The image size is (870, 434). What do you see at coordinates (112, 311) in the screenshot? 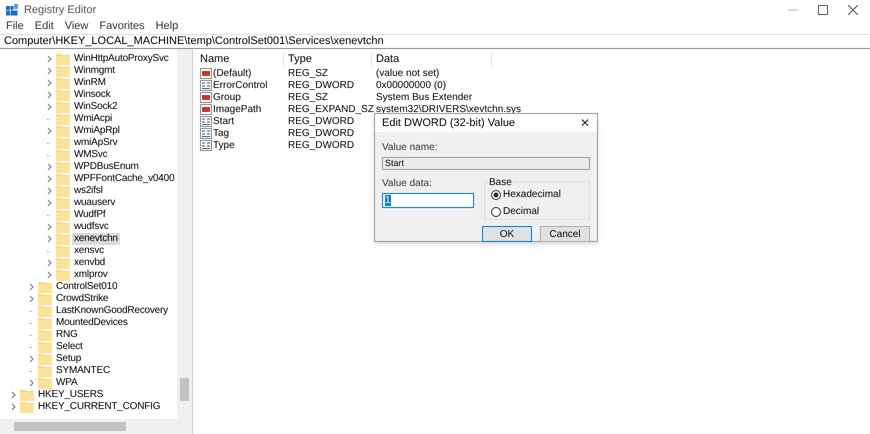
I see `tree-item: LastKnownGoodRecovery` at bounding box center [112, 311].